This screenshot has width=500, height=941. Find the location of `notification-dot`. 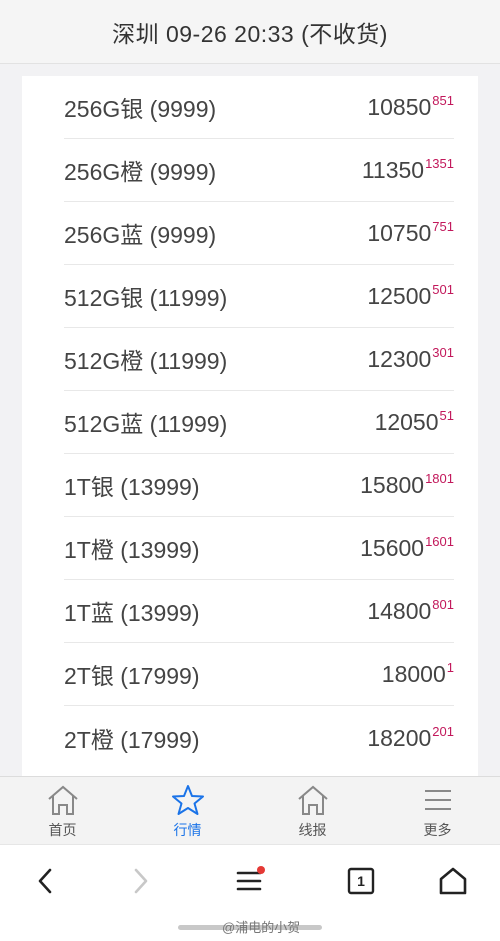

notification-dot is located at coordinates (261, 870).